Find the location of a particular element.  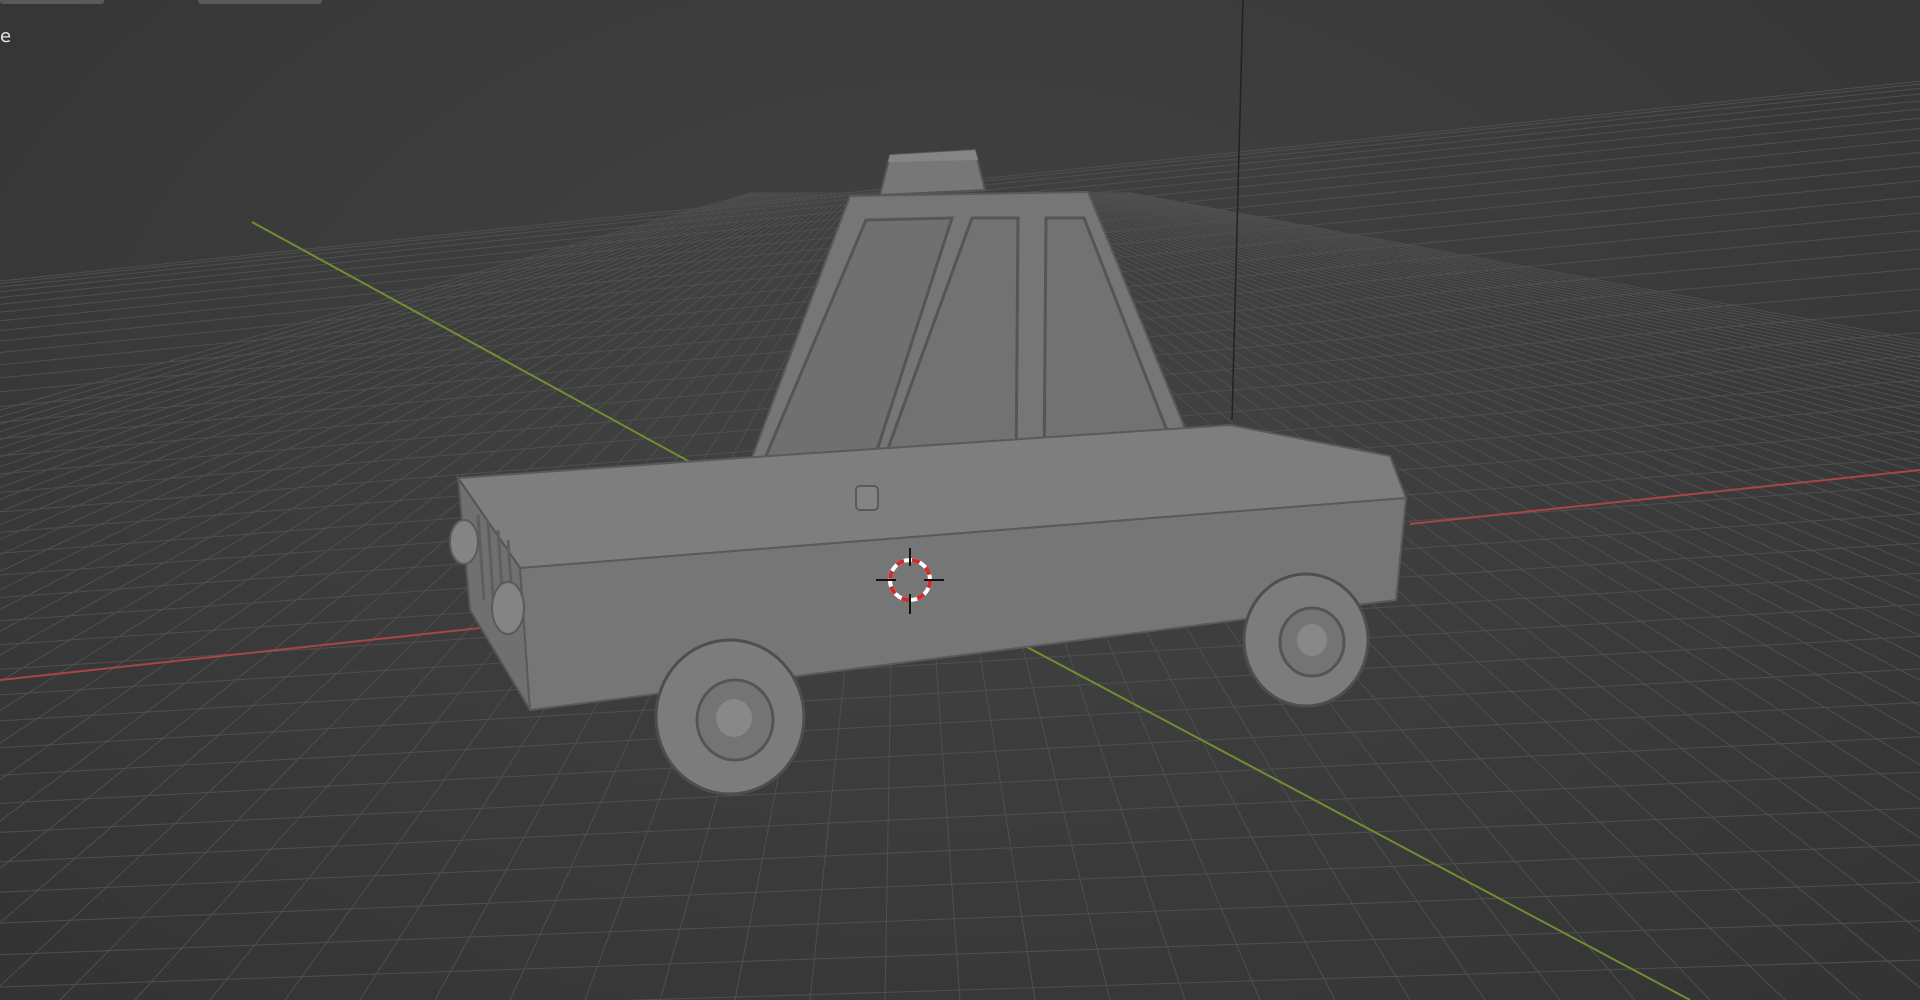

rear-wheel is located at coordinates (1306, 640).